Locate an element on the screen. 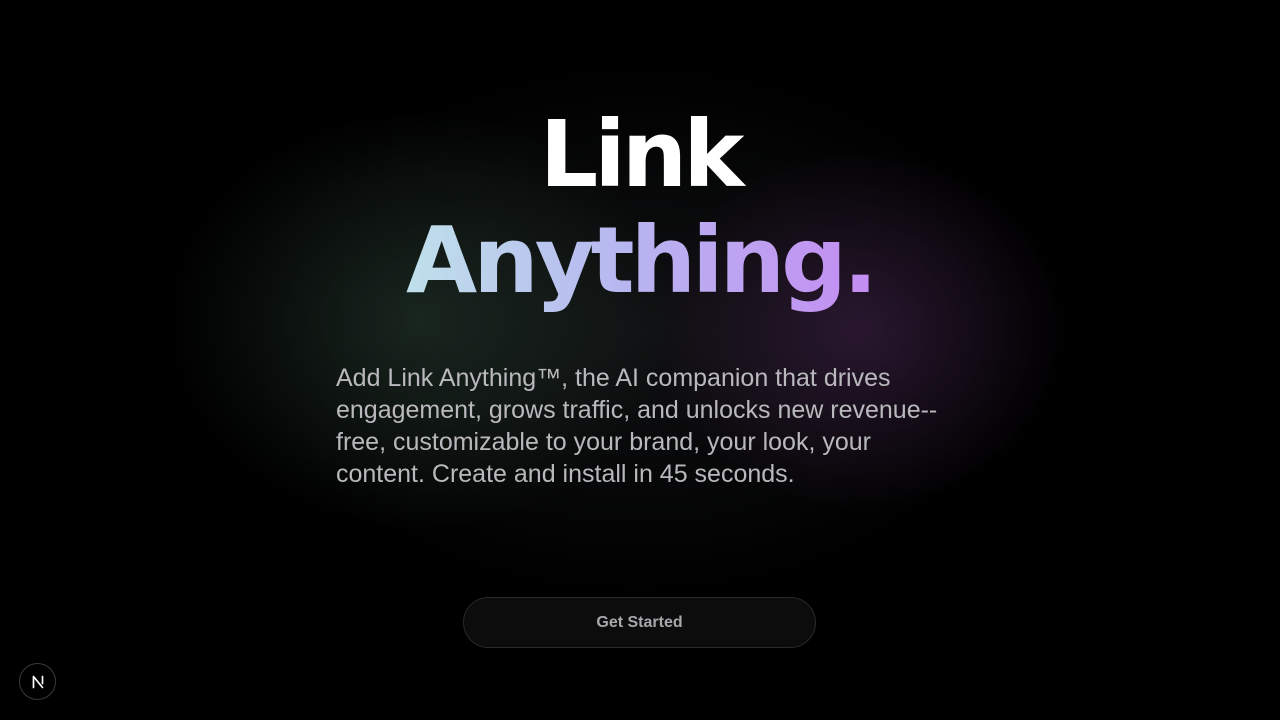 The width and height of the screenshot is (1280, 720). get-started-button: Get Started is located at coordinates (639, 622).